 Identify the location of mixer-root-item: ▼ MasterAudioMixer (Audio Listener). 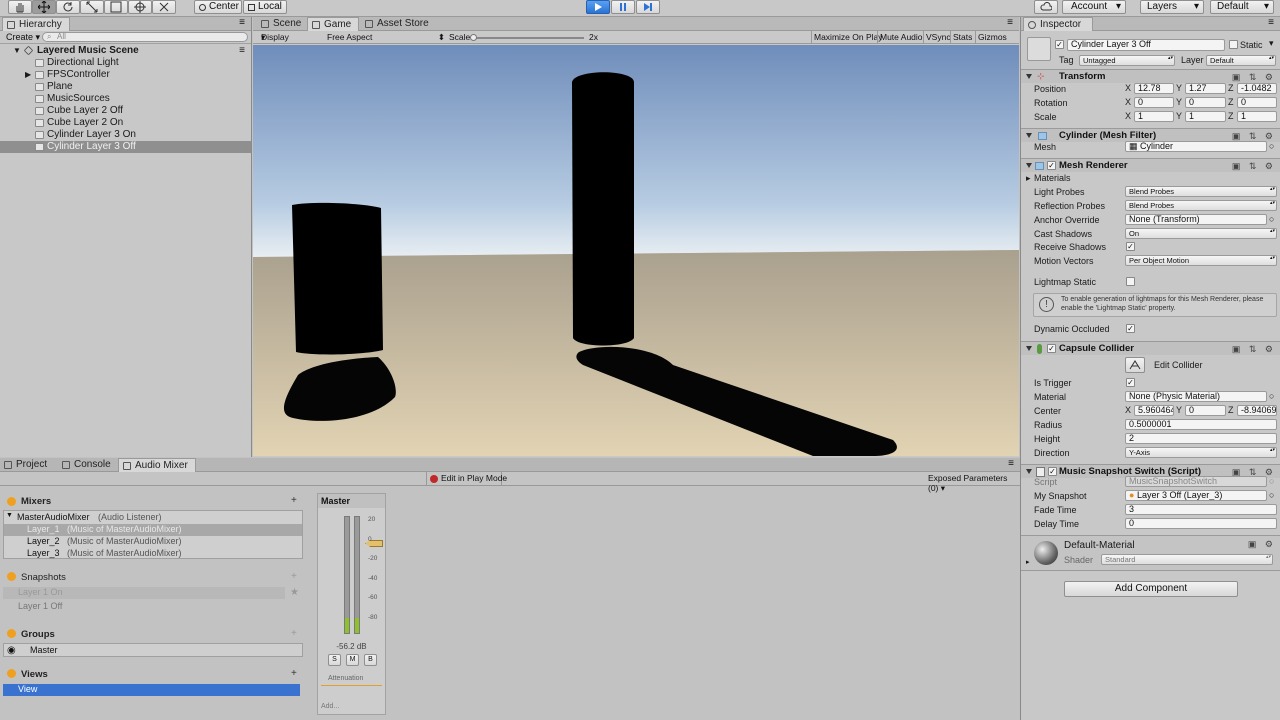
(153, 518).